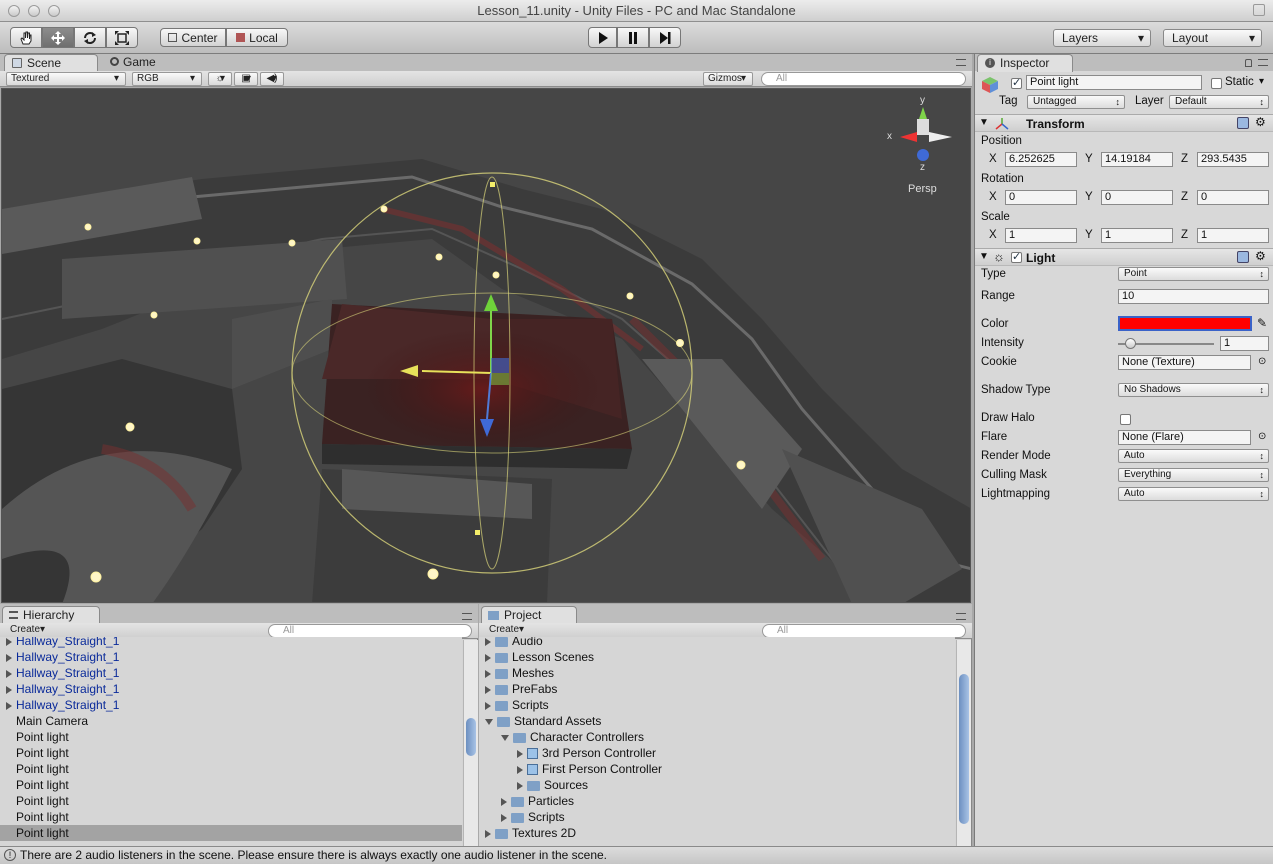  I want to click on project-create-button: Create, so click(507, 631).